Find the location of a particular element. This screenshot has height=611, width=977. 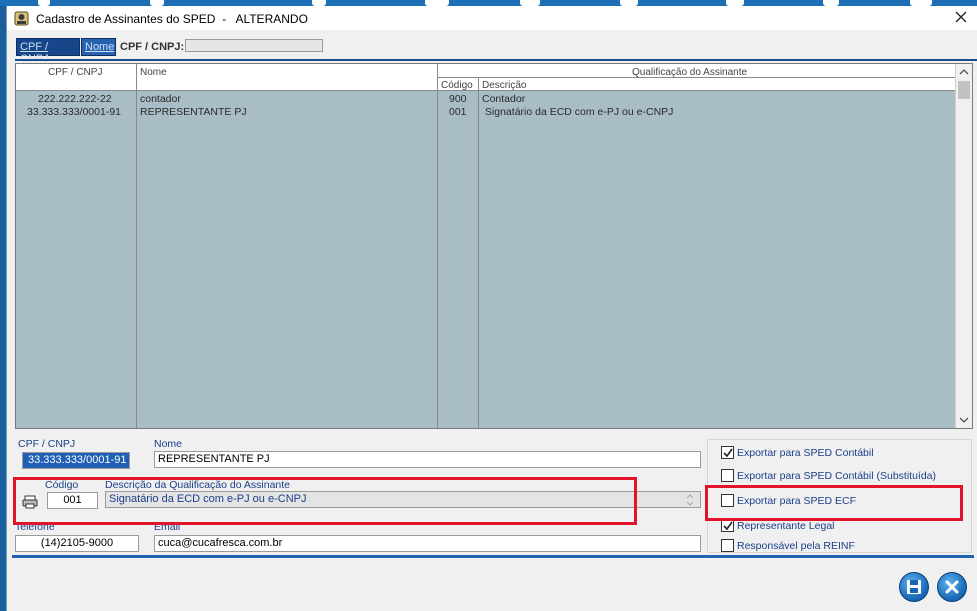

checkbox-label: Exportar para SPED Contábil is located at coordinates (805, 452).